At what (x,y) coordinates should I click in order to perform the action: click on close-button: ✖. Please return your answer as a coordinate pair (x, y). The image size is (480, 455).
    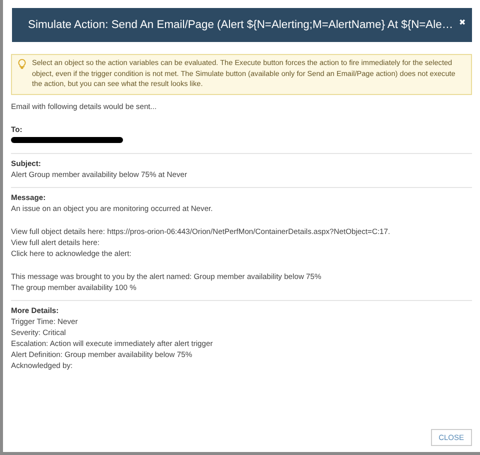
    Looking at the image, I should click on (462, 22).